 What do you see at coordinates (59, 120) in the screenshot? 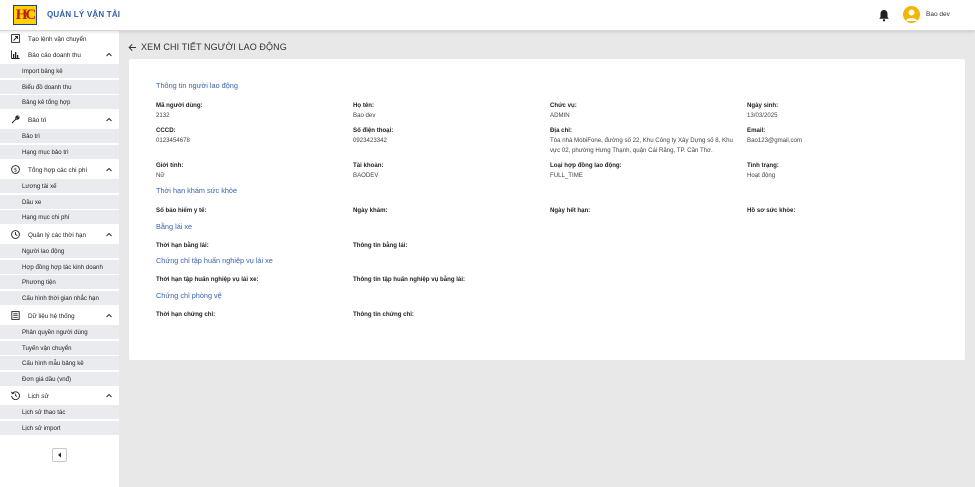
I see `sidebar-item-maintenance: Bảo trì` at bounding box center [59, 120].